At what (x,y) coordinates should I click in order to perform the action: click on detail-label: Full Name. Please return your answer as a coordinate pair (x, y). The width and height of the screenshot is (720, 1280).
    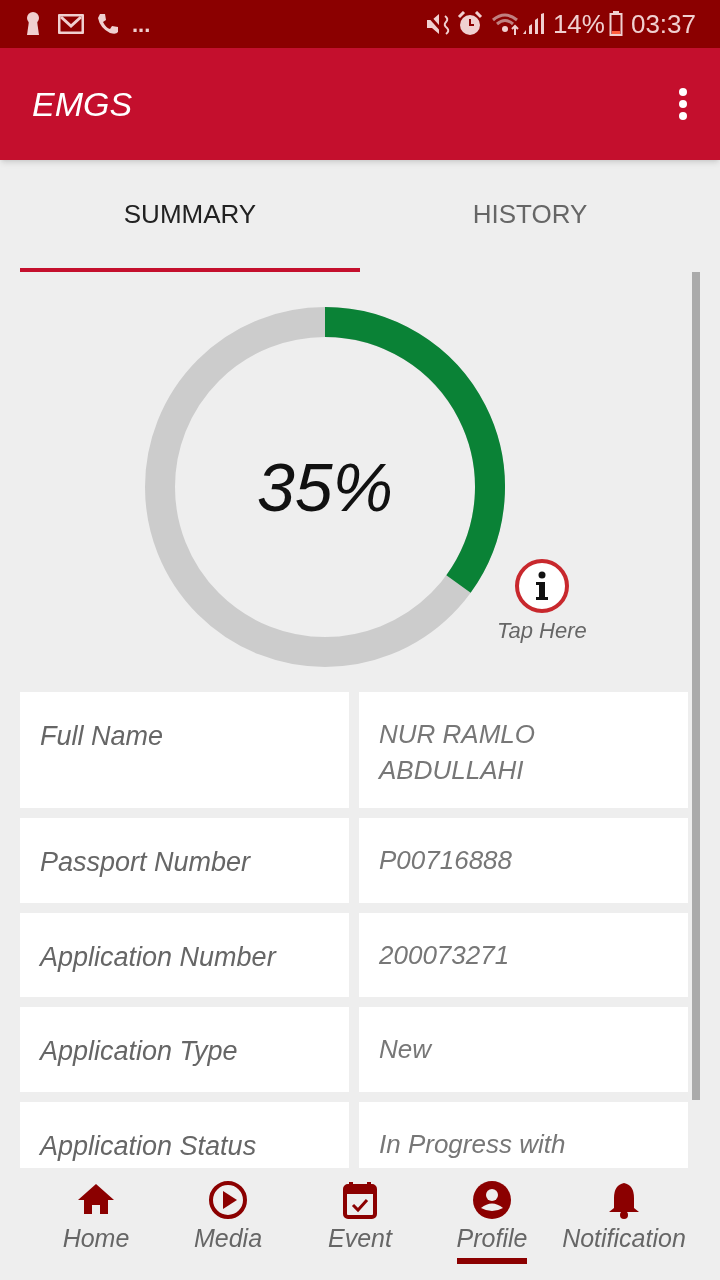
    Looking at the image, I should click on (184, 750).